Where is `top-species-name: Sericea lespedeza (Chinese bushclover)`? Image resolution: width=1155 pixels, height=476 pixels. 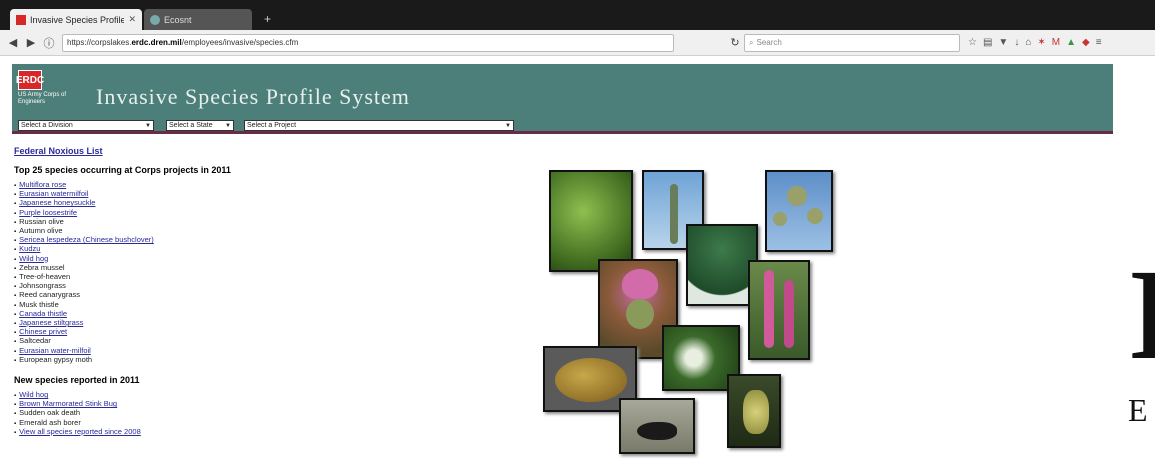
top-species-name: Sericea lespedeza (Chinese bushclover) is located at coordinates (86, 239).